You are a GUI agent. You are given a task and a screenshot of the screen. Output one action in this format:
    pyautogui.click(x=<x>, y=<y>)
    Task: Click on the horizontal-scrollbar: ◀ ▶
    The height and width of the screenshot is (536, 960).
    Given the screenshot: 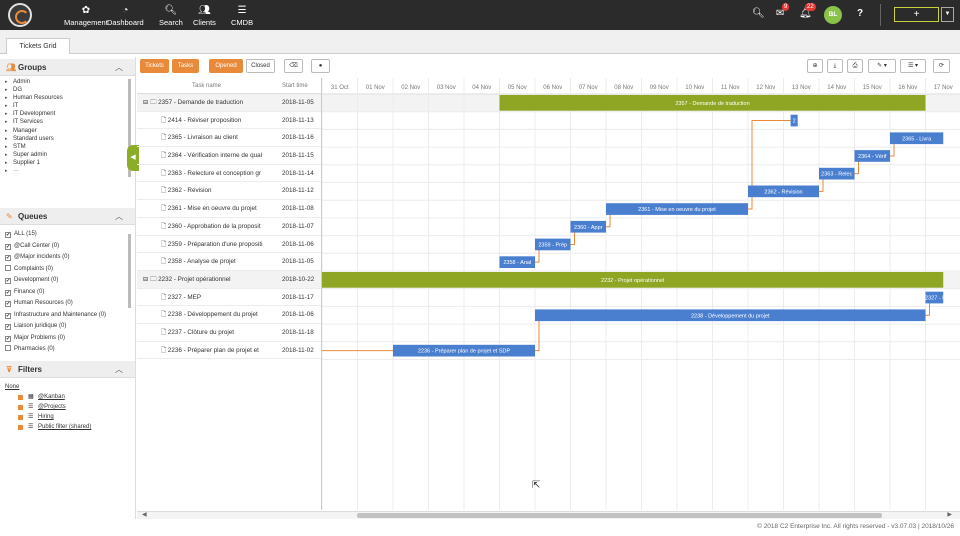 What is the action you would take?
    pyautogui.click(x=548, y=515)
    